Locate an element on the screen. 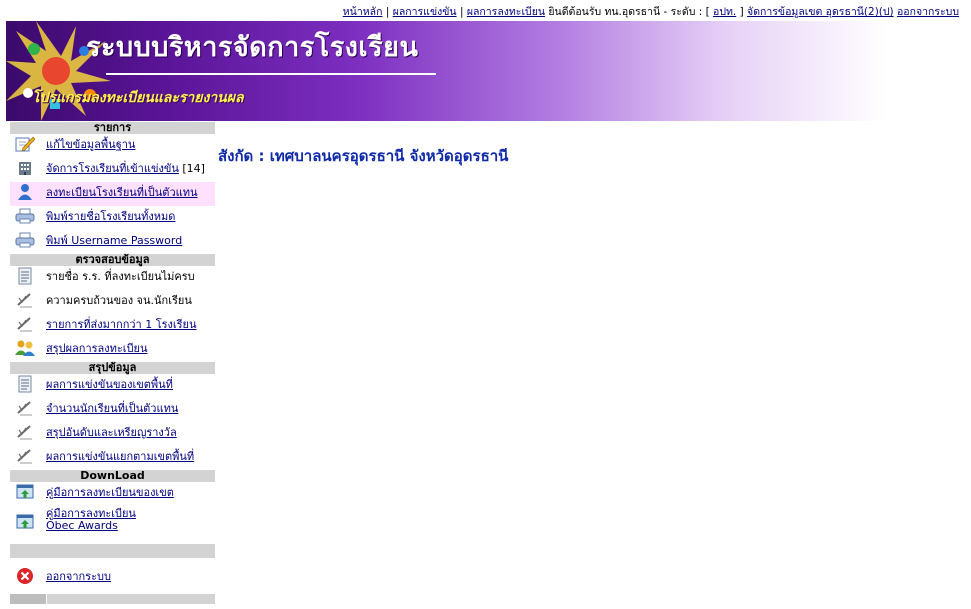 This screenshot has width=971, height=609. menu-item-results-by-area: ผลการแข่งขันแยกตามเขตพื้นที่ is located at coordinates (112, 458).